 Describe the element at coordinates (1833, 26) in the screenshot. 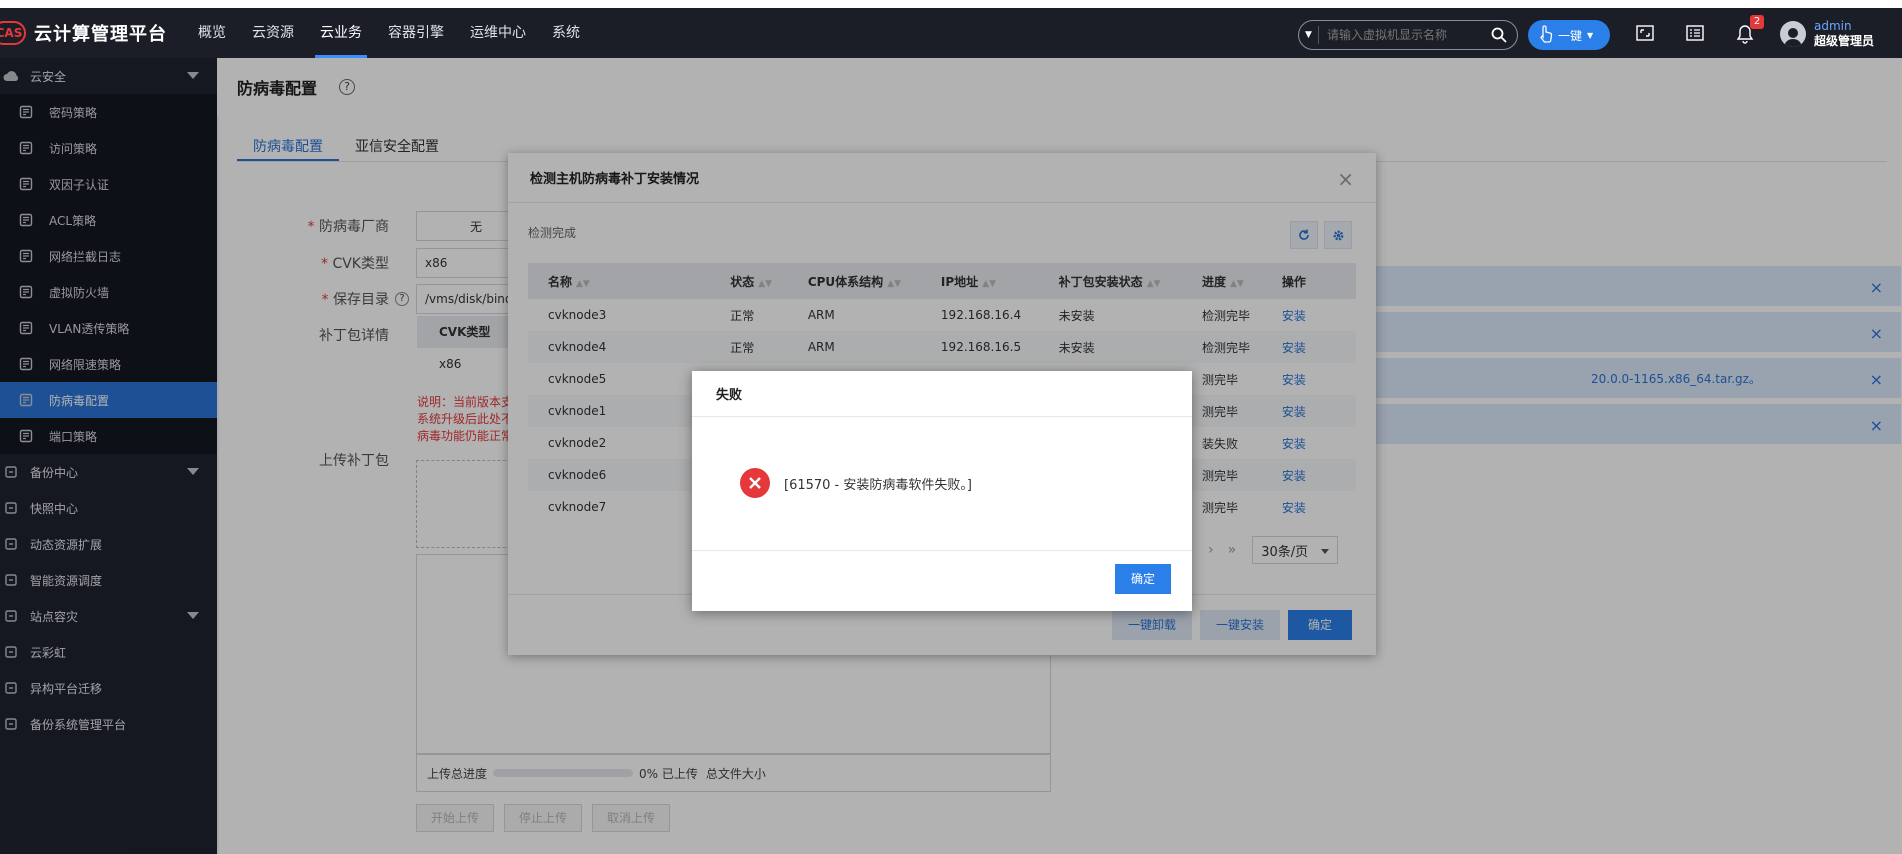

I see `user-name: admin` at that location.